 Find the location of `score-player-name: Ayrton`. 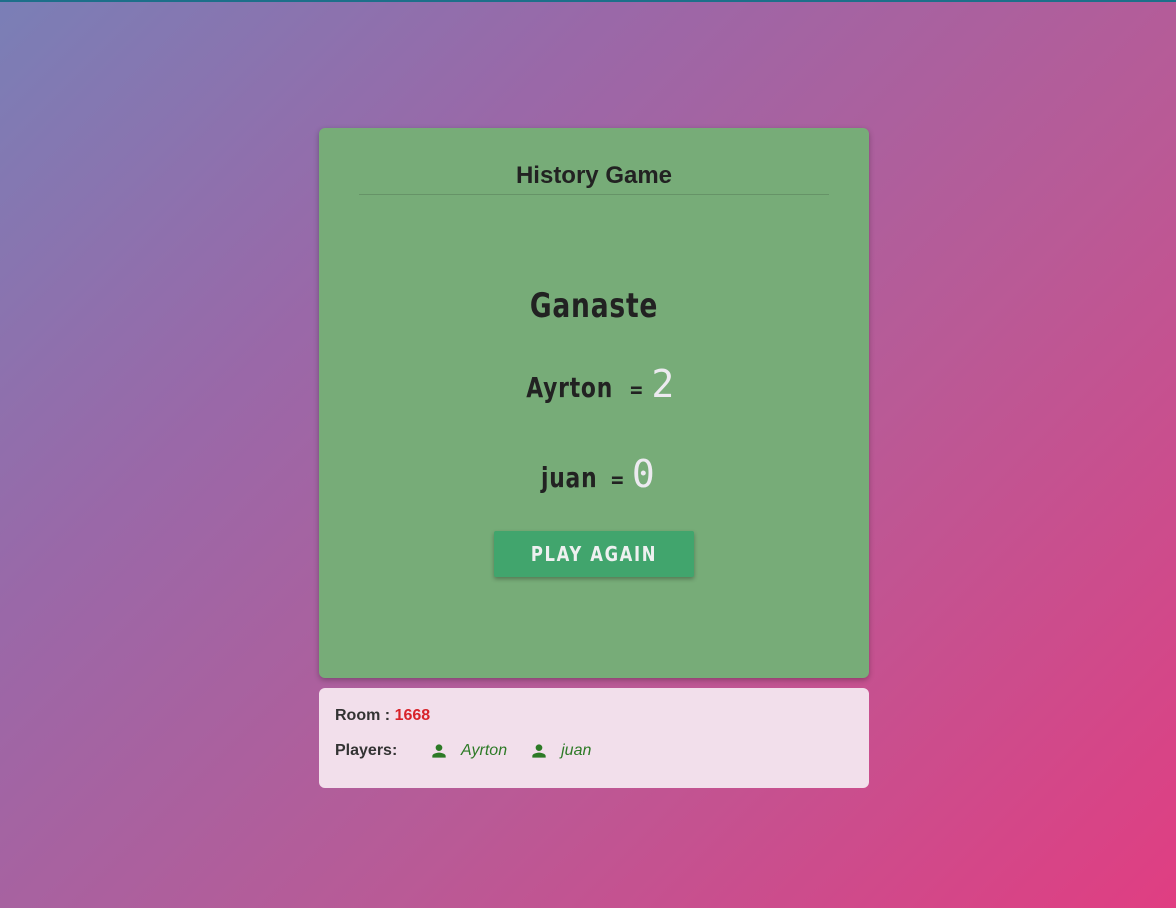

score-player-name: Ayrton is located at coordinates (569, 387).